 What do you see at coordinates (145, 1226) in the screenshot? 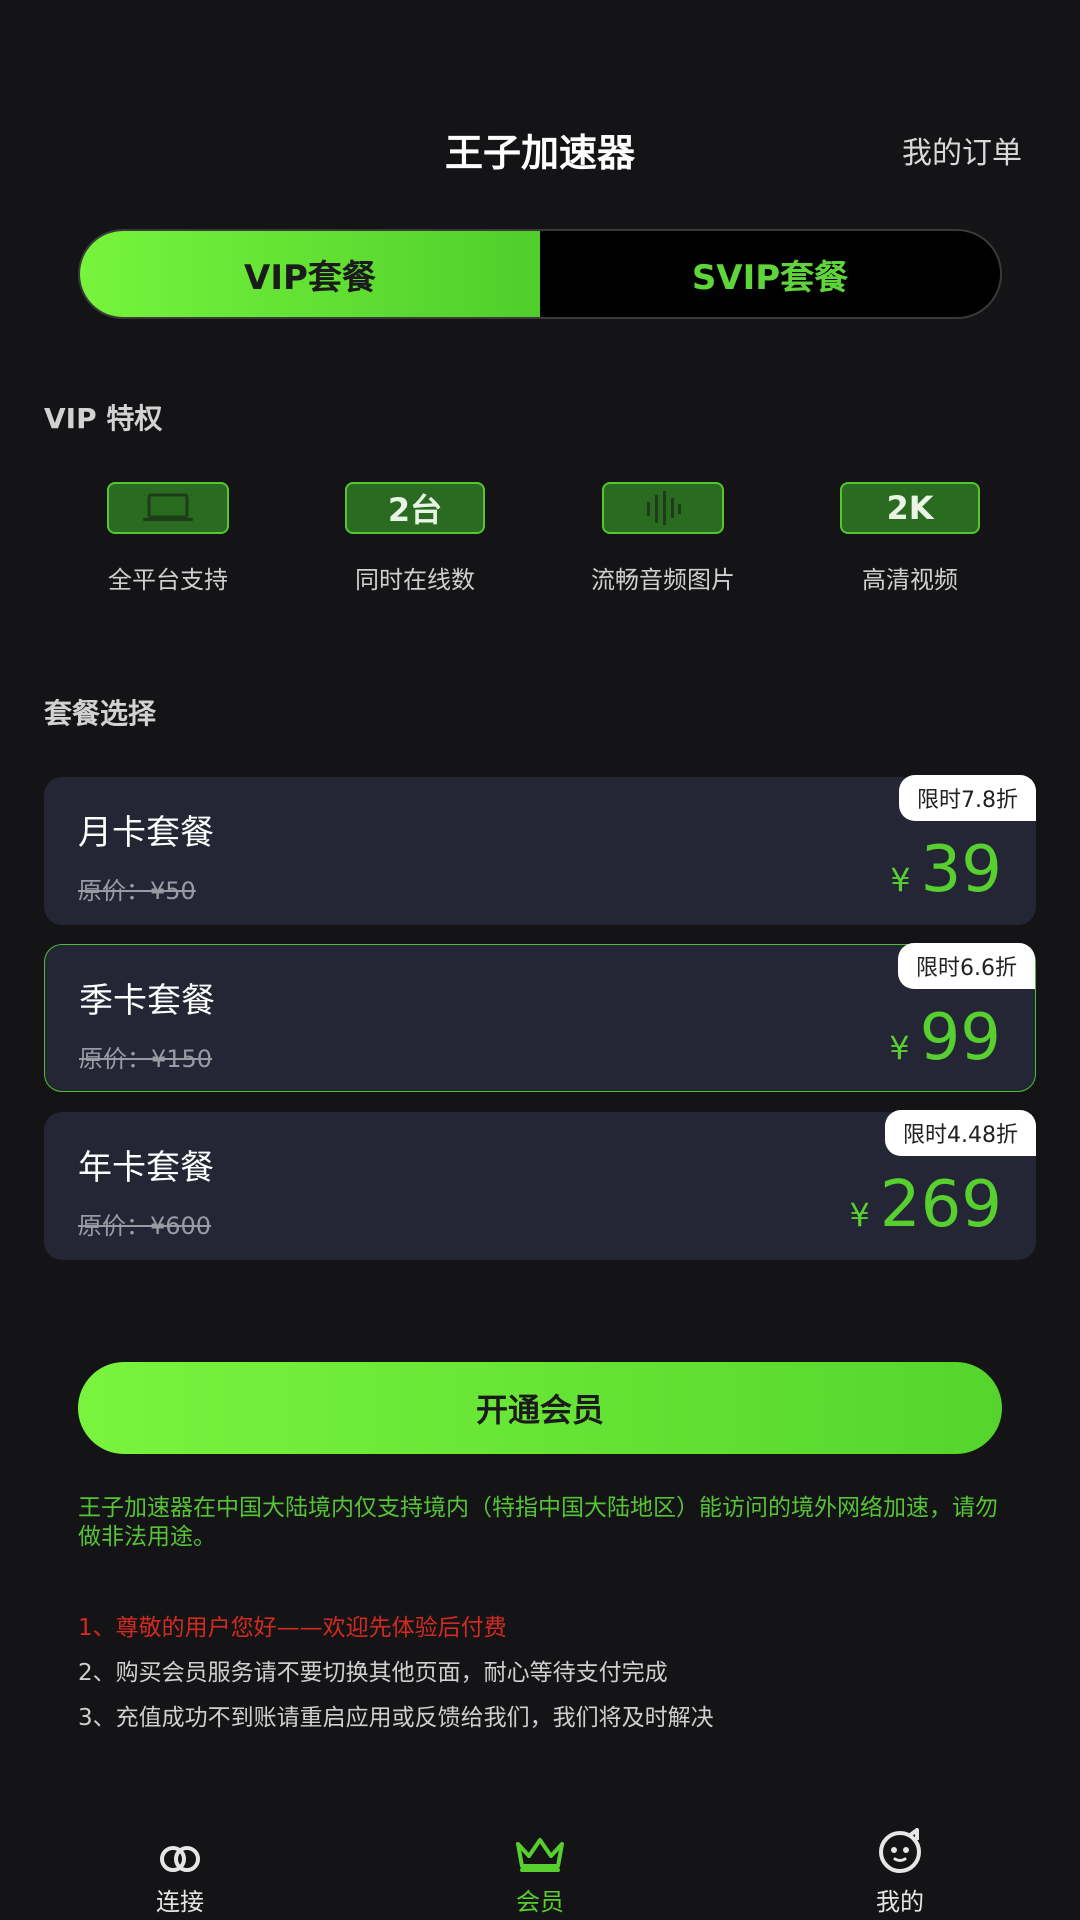
I see `plan-original-price: 原价：¥600` at bounding box center [145, 1226].